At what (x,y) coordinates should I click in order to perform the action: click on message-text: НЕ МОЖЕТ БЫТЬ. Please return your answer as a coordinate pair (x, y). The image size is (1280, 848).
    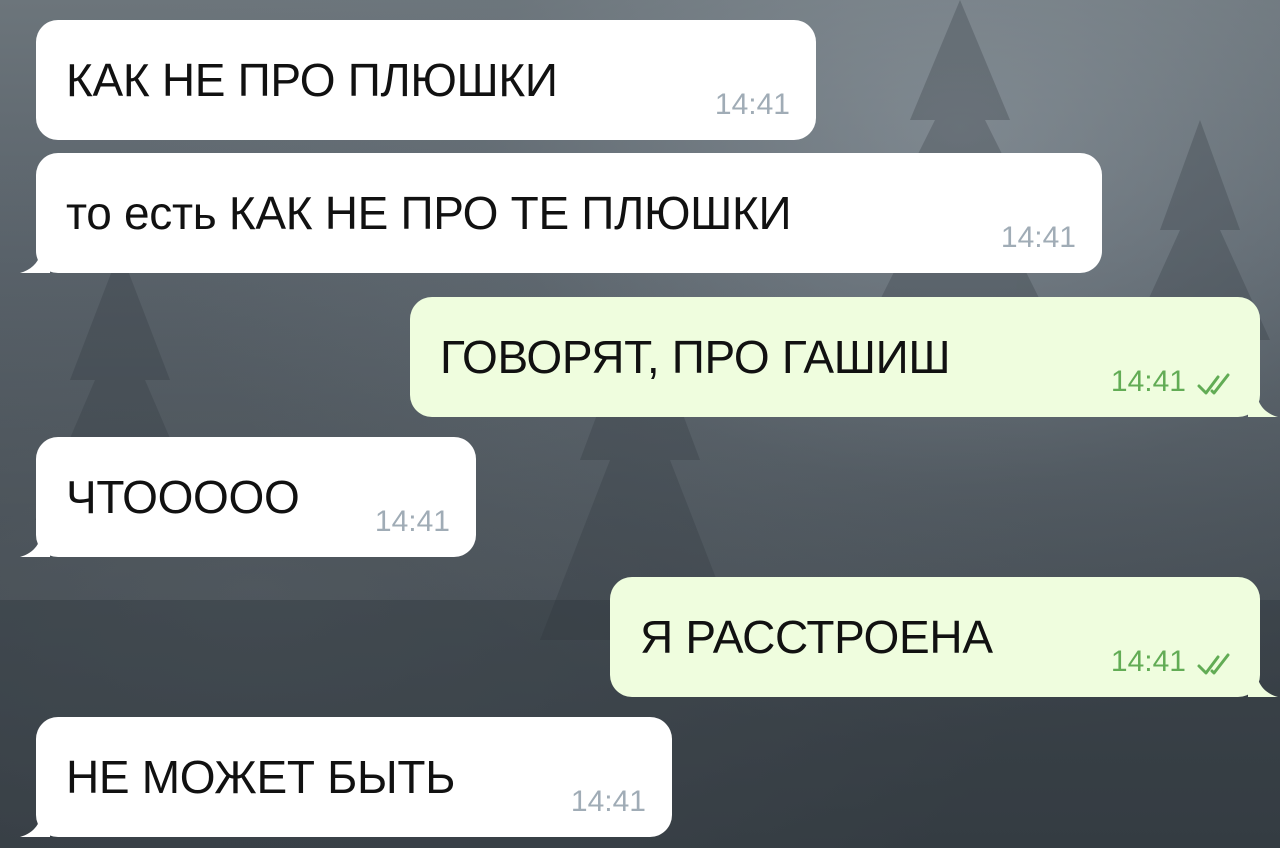
    Looking at the image, I should click on (261, 777).